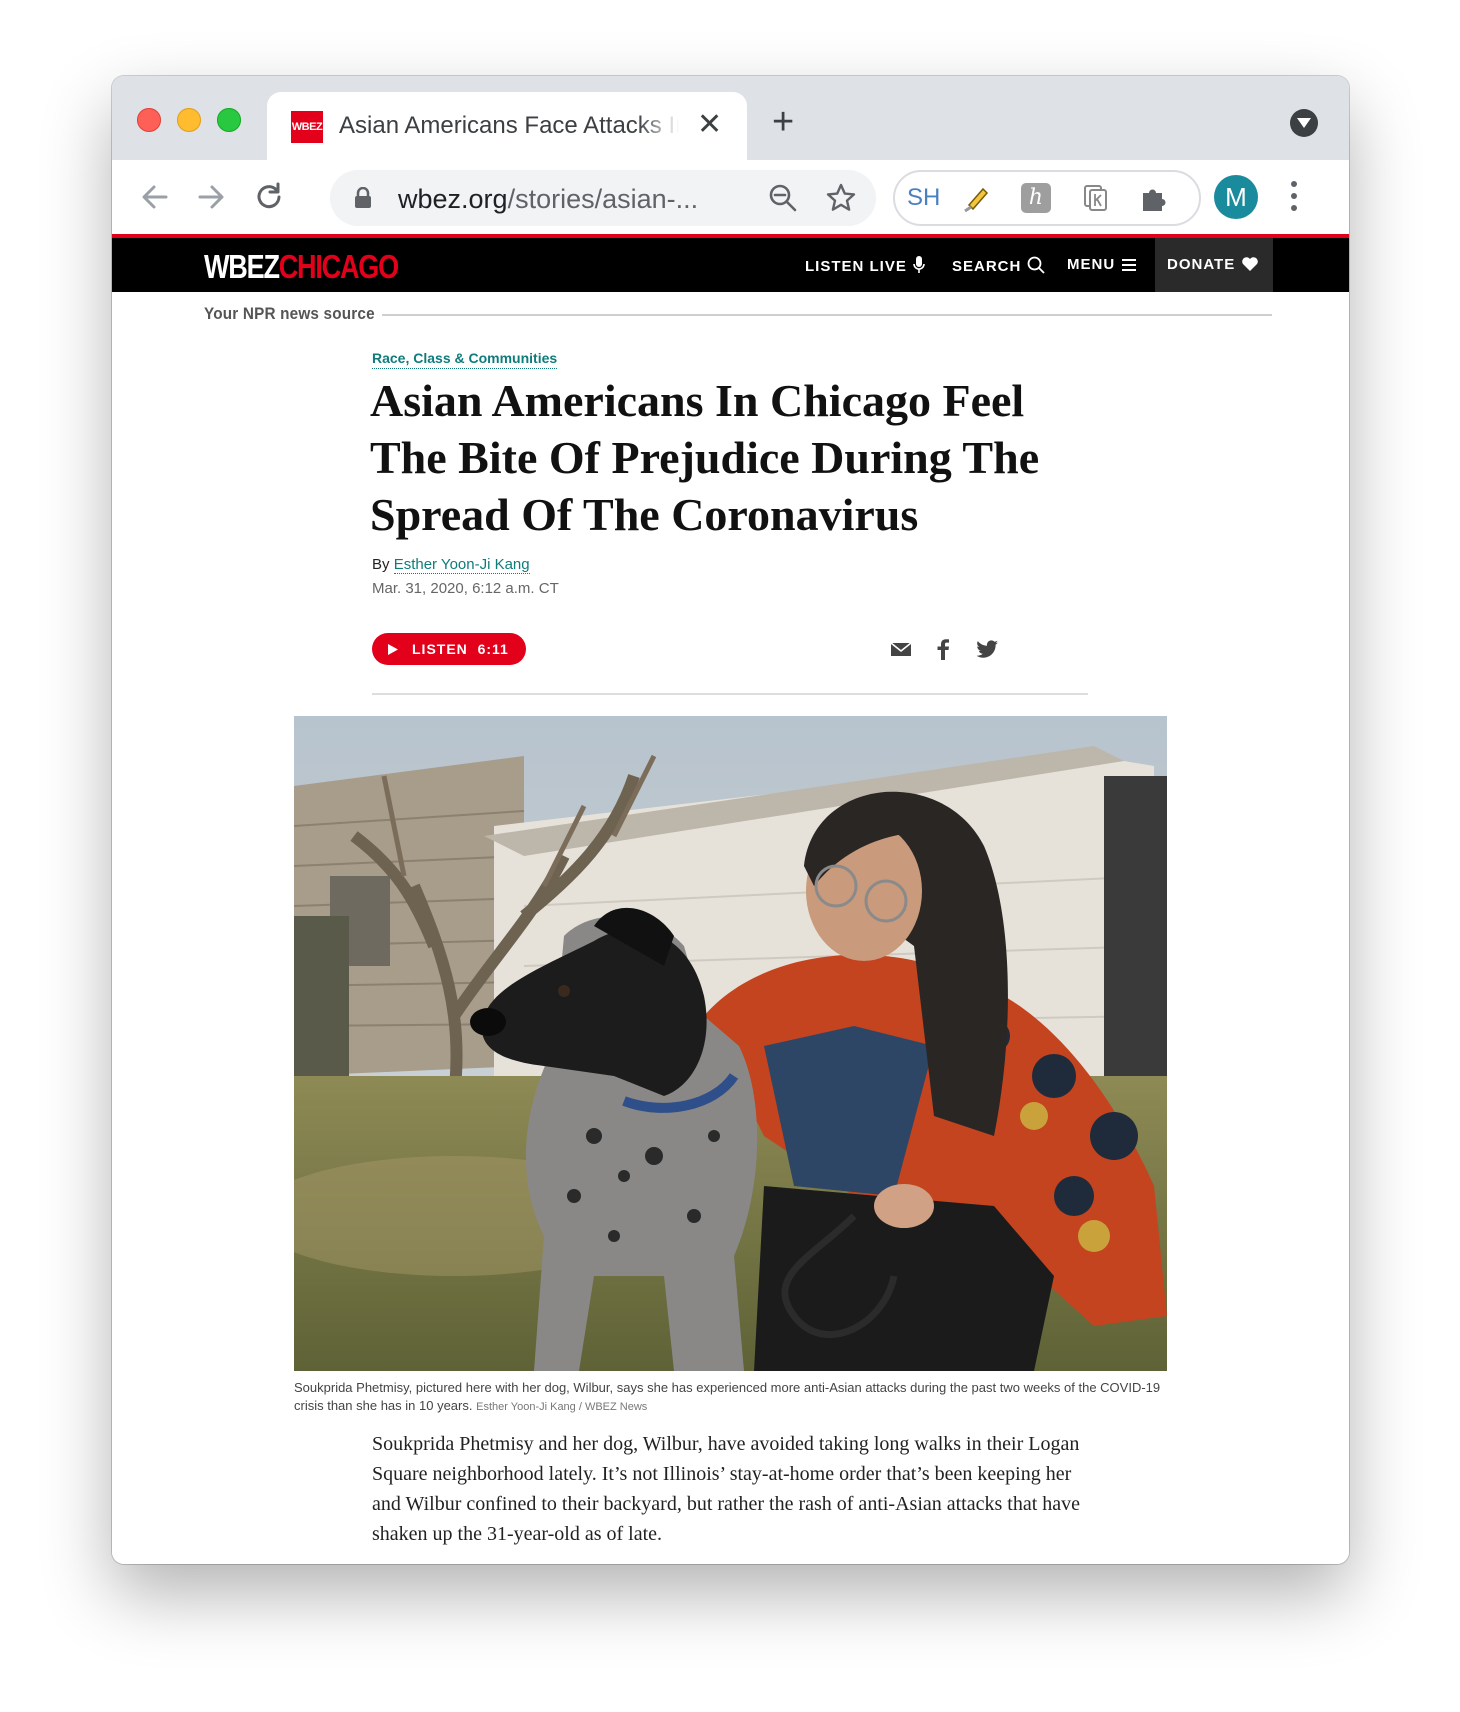  I want to click on category-link: Race, Class & Communities, so click(465, 359).